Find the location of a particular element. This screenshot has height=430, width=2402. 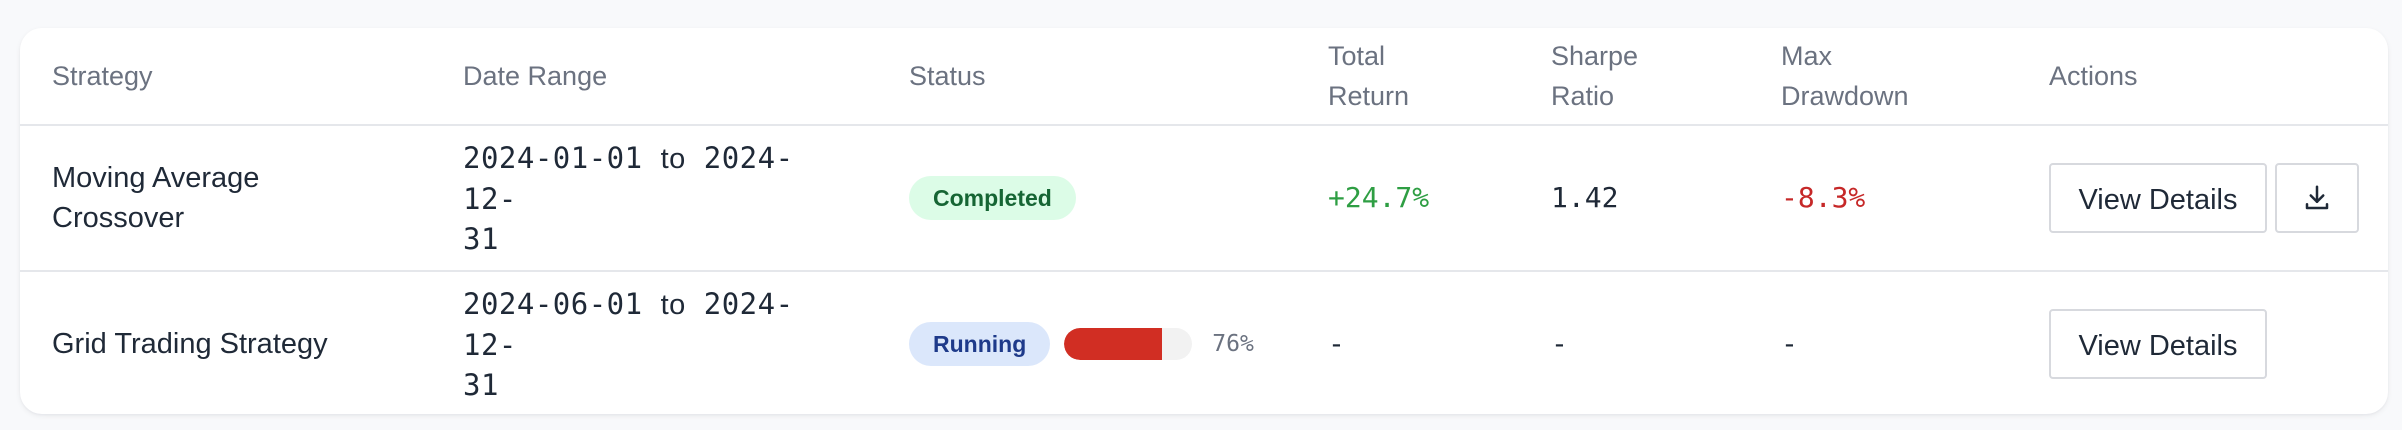

strategy-name: Grid Trading Strategy is located at coordinates (190, 344).